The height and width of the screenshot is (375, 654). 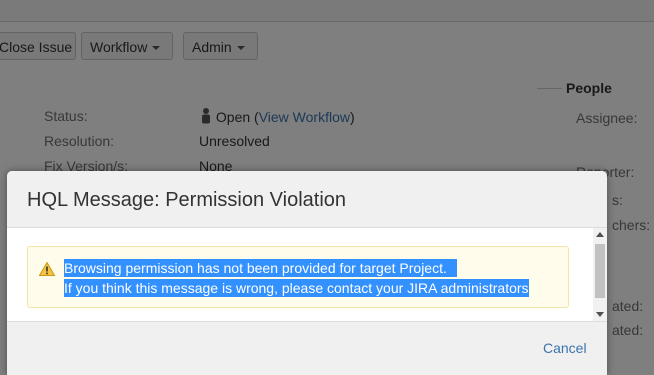 I want to click on dialog-title: HQL Message: Permission Violation, so click(x=187, y=200).